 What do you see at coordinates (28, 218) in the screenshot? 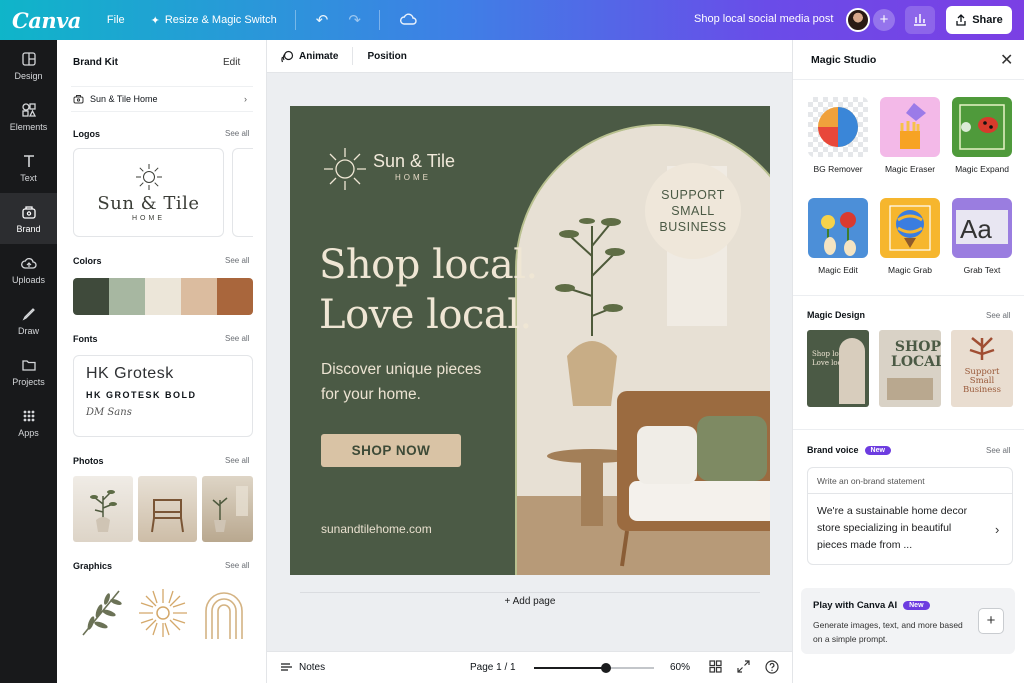
I see `rail-item-brand: Brand` at bounding box center [28, 218].